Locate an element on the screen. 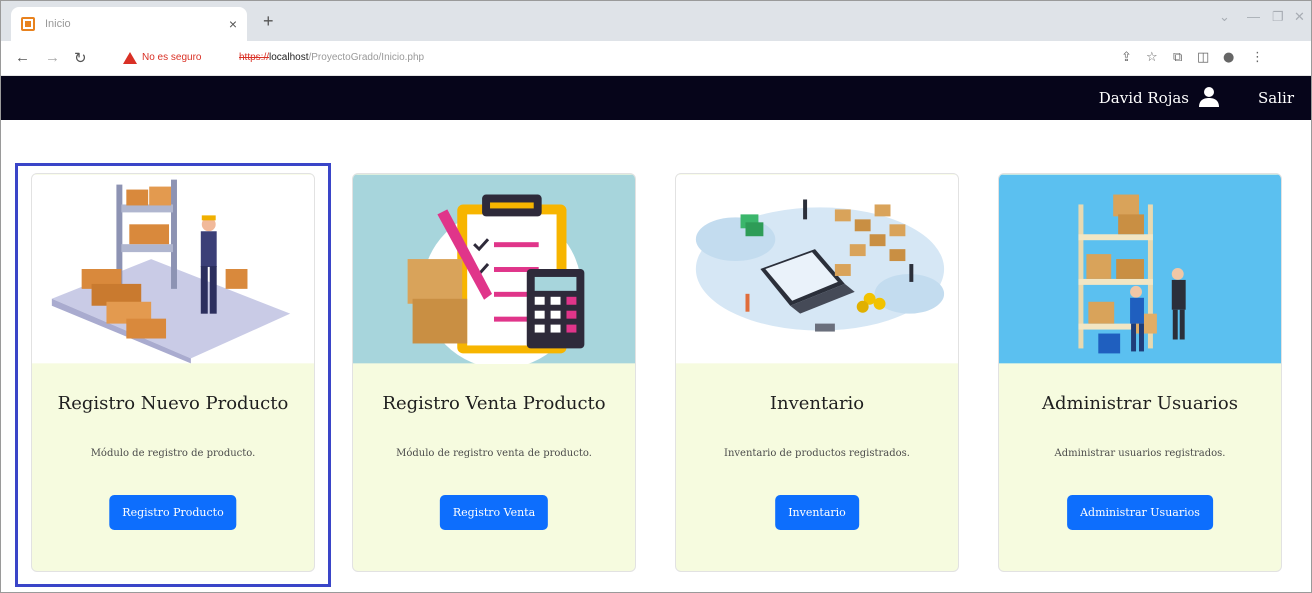  url-scheme: https:// is located at coordinates (254, 57).